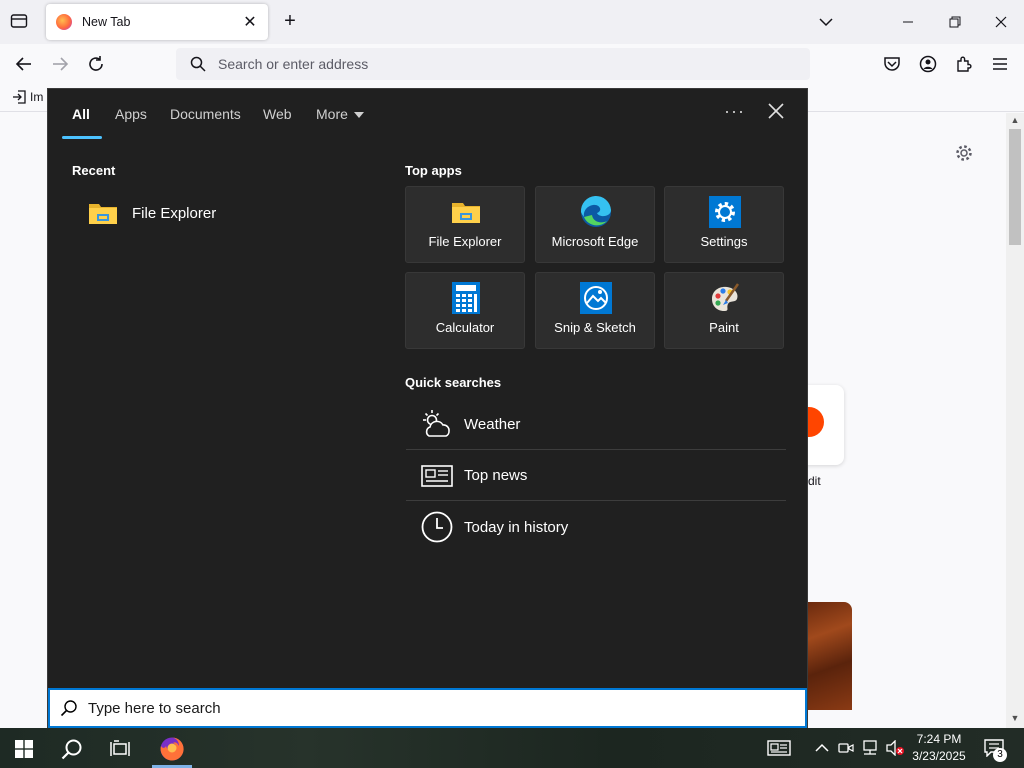 The width and height of the screenshot is (1024, 768). I want to click on close-window-button, so click(1001, 22).